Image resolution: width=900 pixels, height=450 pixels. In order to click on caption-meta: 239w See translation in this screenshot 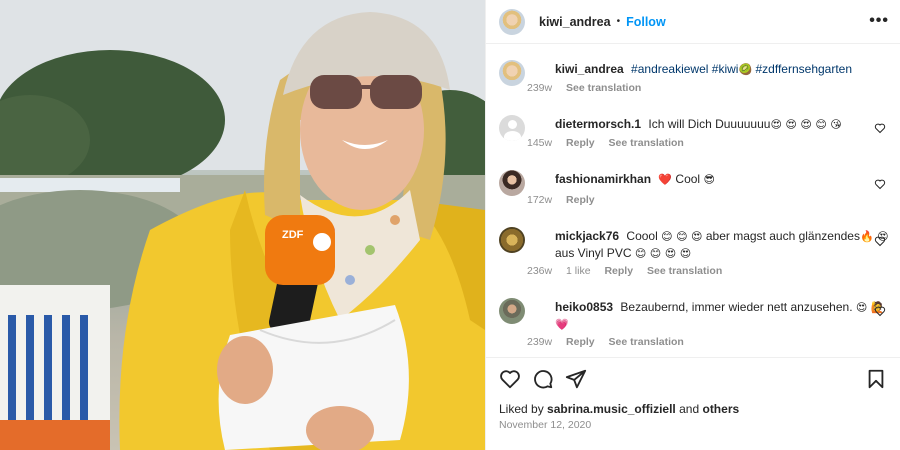, I will do `click(589, 88)`.